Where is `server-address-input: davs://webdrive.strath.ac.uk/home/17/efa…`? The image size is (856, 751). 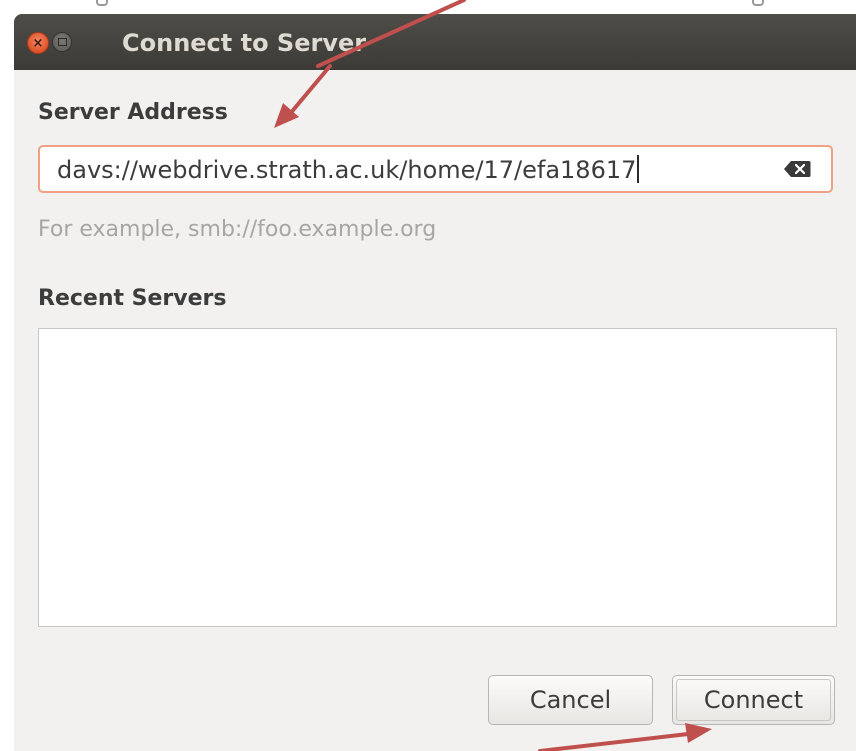 server-address-input: davs://webdrive.strath.ac.uk/home/17/efa… is located at coordinates (435, 169).